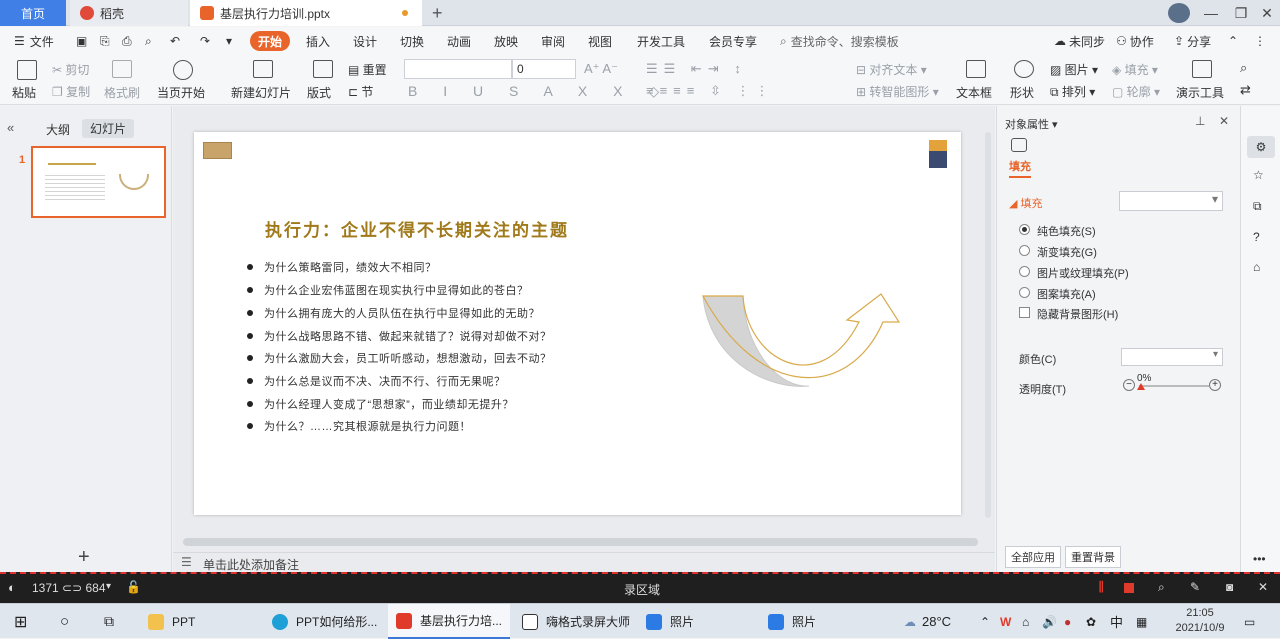  What do you see at coordinates (109, 621) in the screenshot?
I see `task-view-icon: ⧉` at bounding box center [109, 621].